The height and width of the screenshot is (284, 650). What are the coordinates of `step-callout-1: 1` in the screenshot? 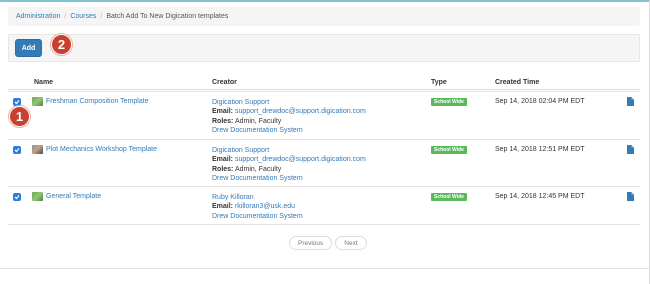 It's located at (19, 116).